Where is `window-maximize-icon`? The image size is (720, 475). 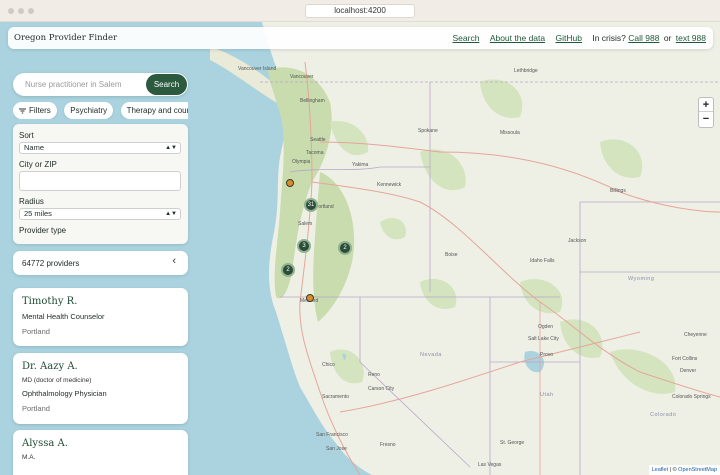 window-maximize-icon is located at coordinates (31, 11).